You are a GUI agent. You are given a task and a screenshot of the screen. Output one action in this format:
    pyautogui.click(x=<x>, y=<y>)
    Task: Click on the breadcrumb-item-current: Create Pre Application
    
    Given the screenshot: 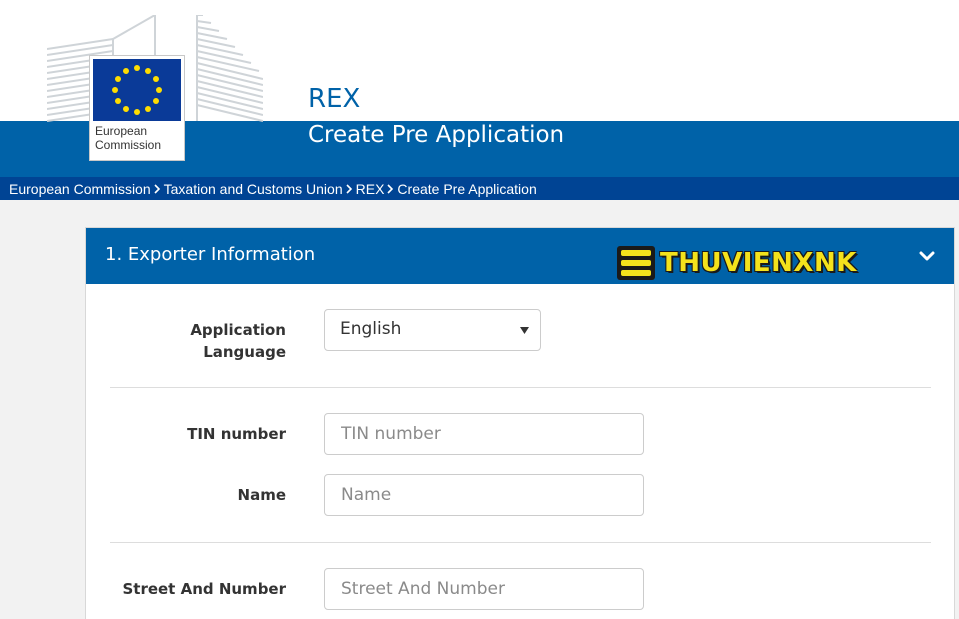 What is the action you would take?
    pyautogui.click(x=467, y=188)
    